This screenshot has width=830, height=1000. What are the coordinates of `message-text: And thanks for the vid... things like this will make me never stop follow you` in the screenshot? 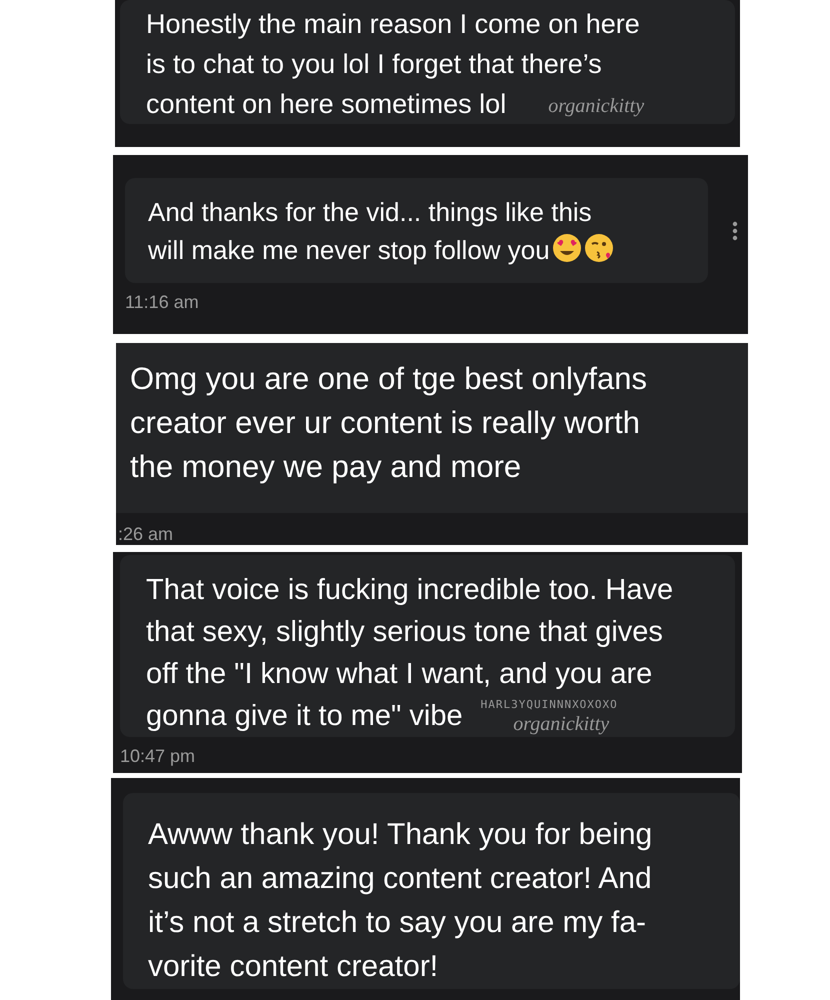 It's located at (384, 230).